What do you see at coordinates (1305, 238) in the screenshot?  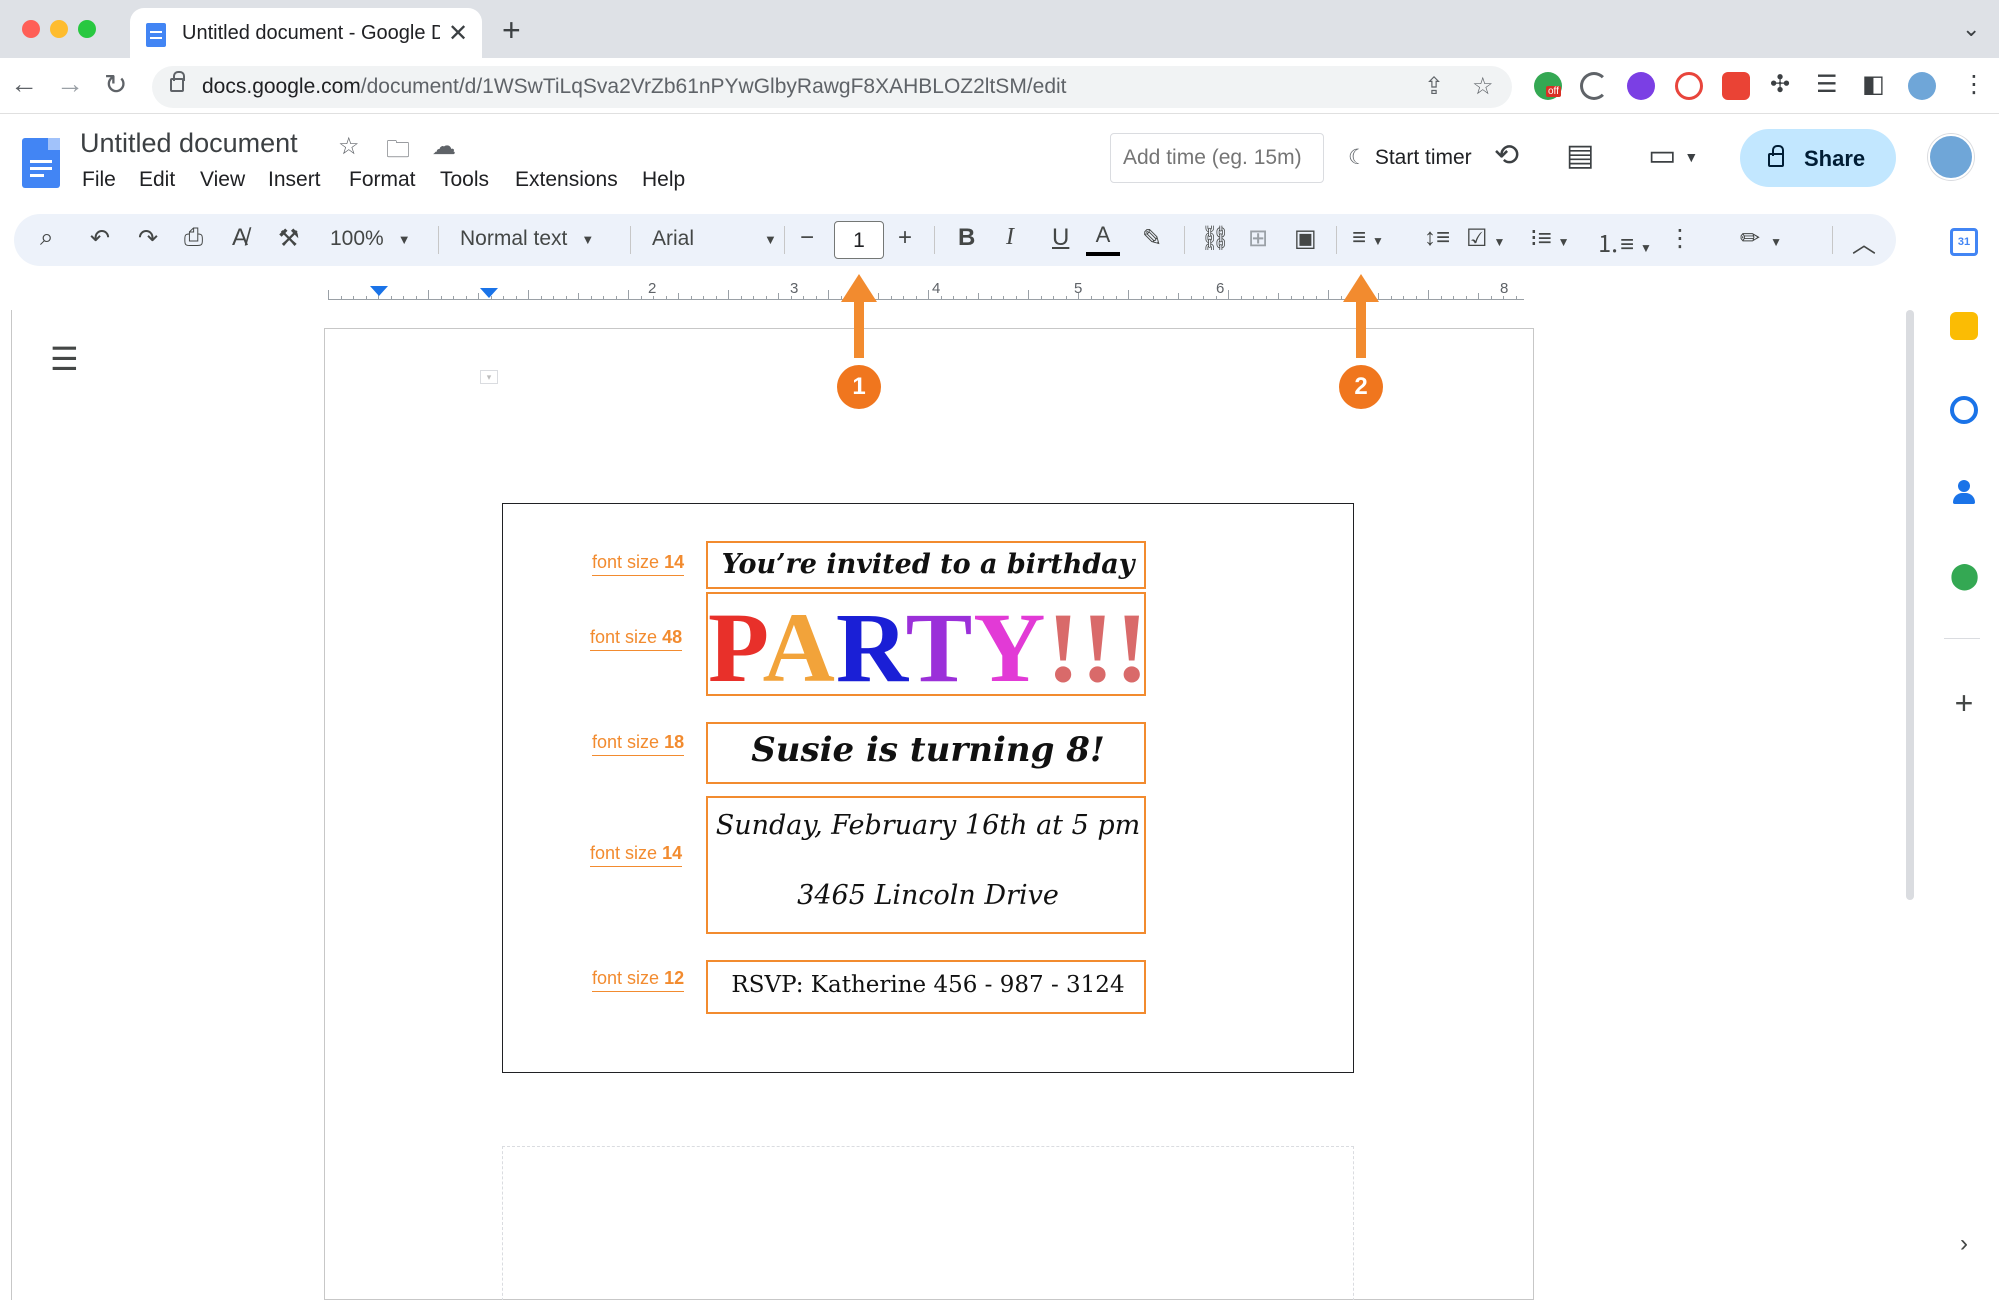 I see `insert-image-icon: ▣` at bounding box center [1305, 238].